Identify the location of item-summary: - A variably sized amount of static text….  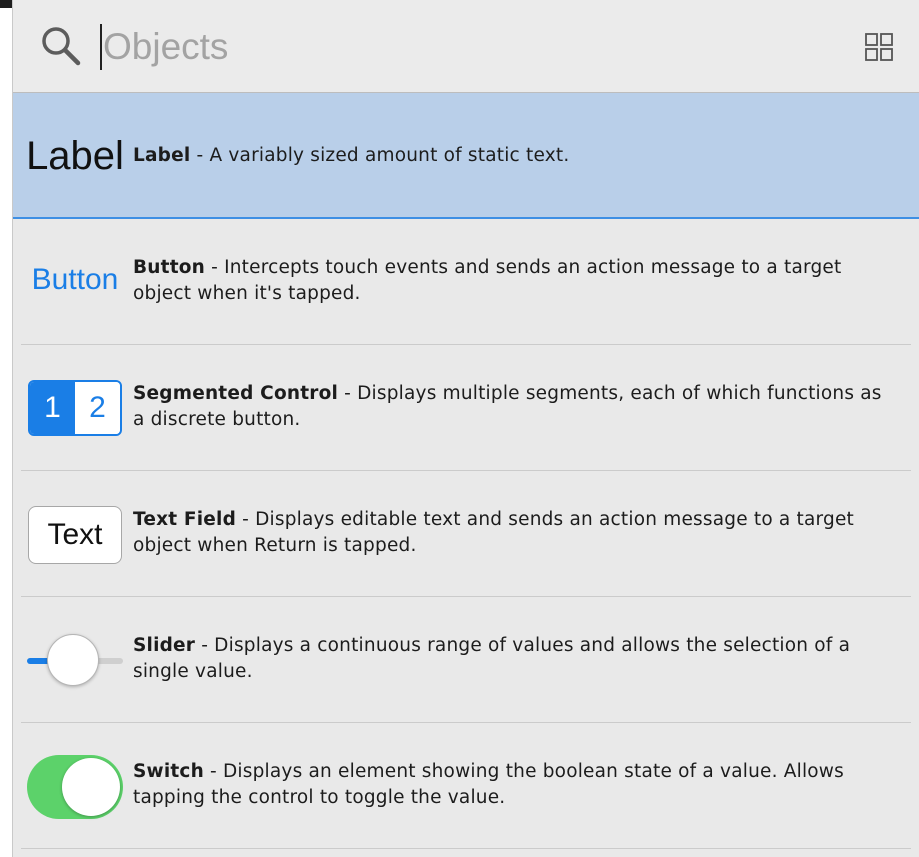
(380, 155).